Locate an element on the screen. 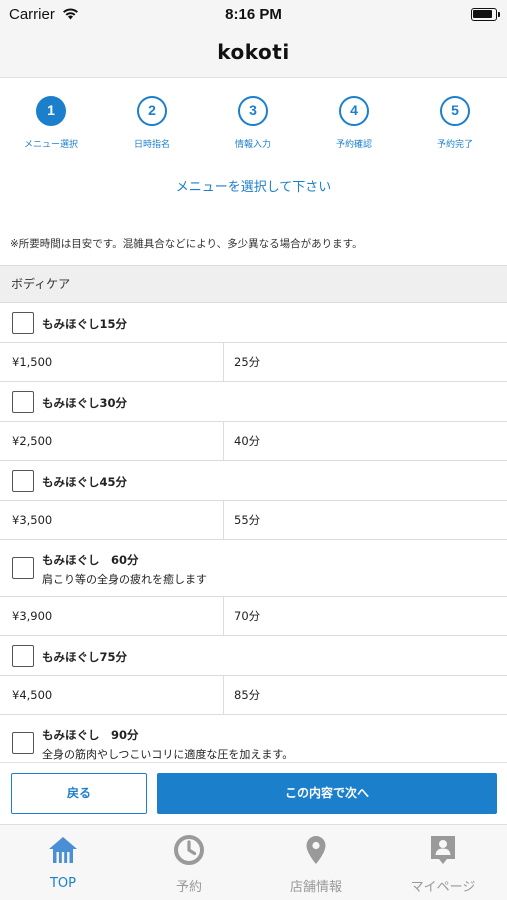  menu-item-name: もみほぐし45分 is located at coordinates (85, 482).